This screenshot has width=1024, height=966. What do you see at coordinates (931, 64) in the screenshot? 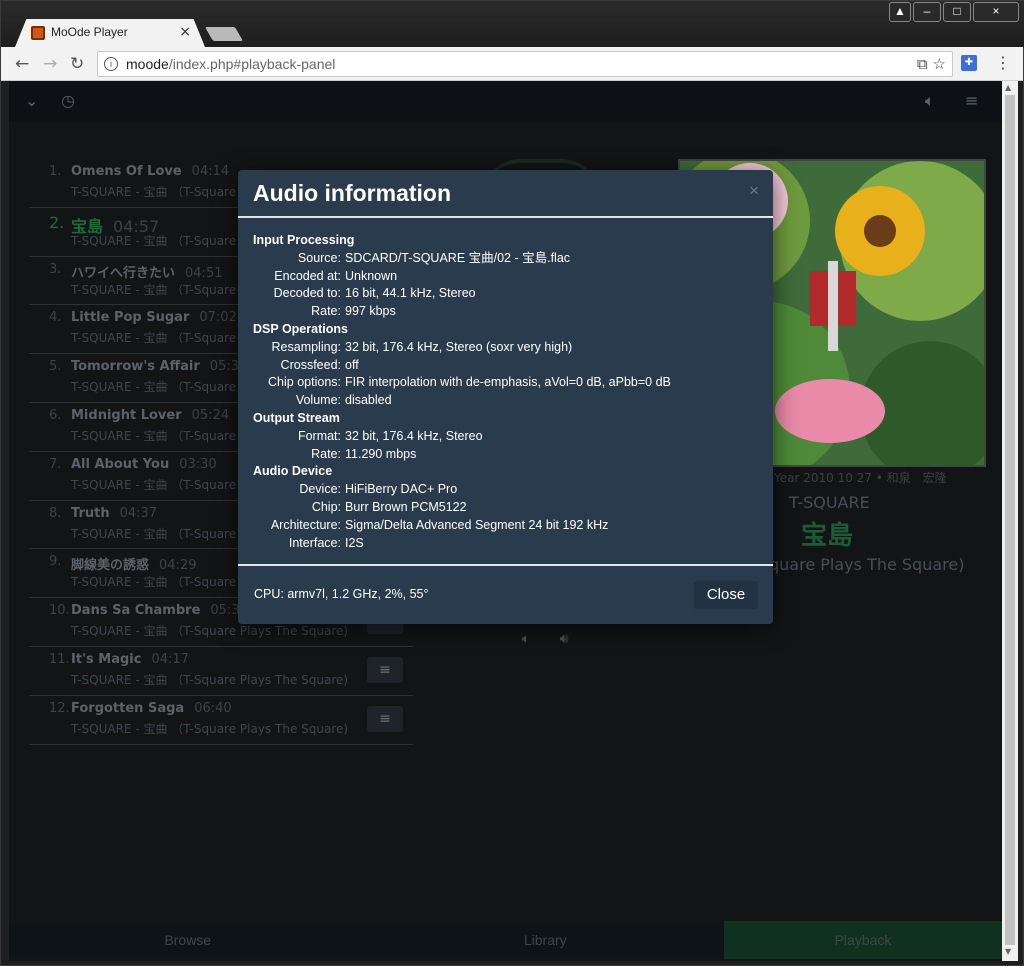
I see `omnibox-actions: ⧉ ☆` at bounding box center [931, 64].